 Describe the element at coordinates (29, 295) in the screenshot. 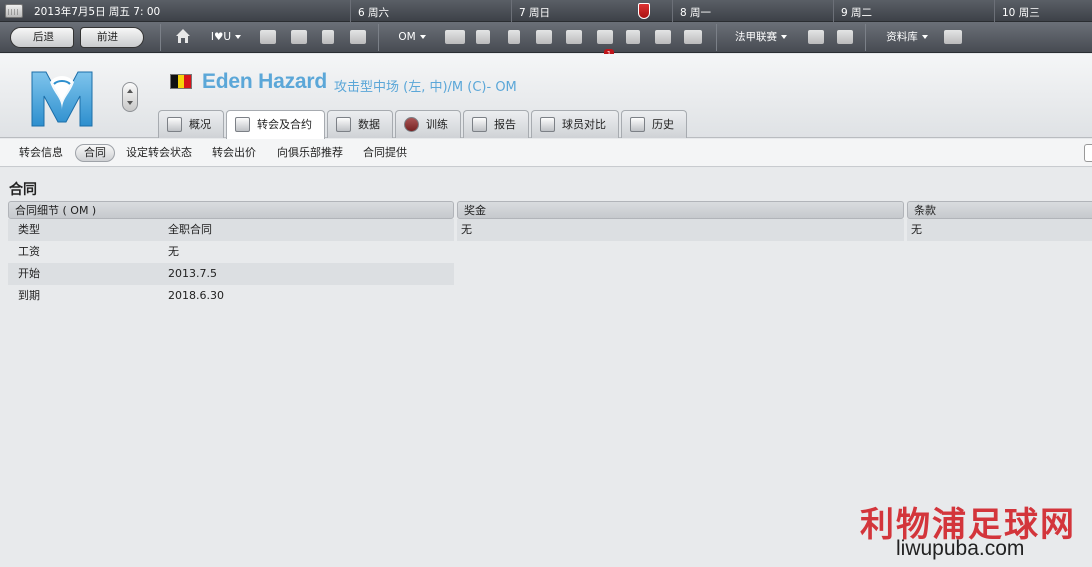

I see `row-key: 到期` at that location.